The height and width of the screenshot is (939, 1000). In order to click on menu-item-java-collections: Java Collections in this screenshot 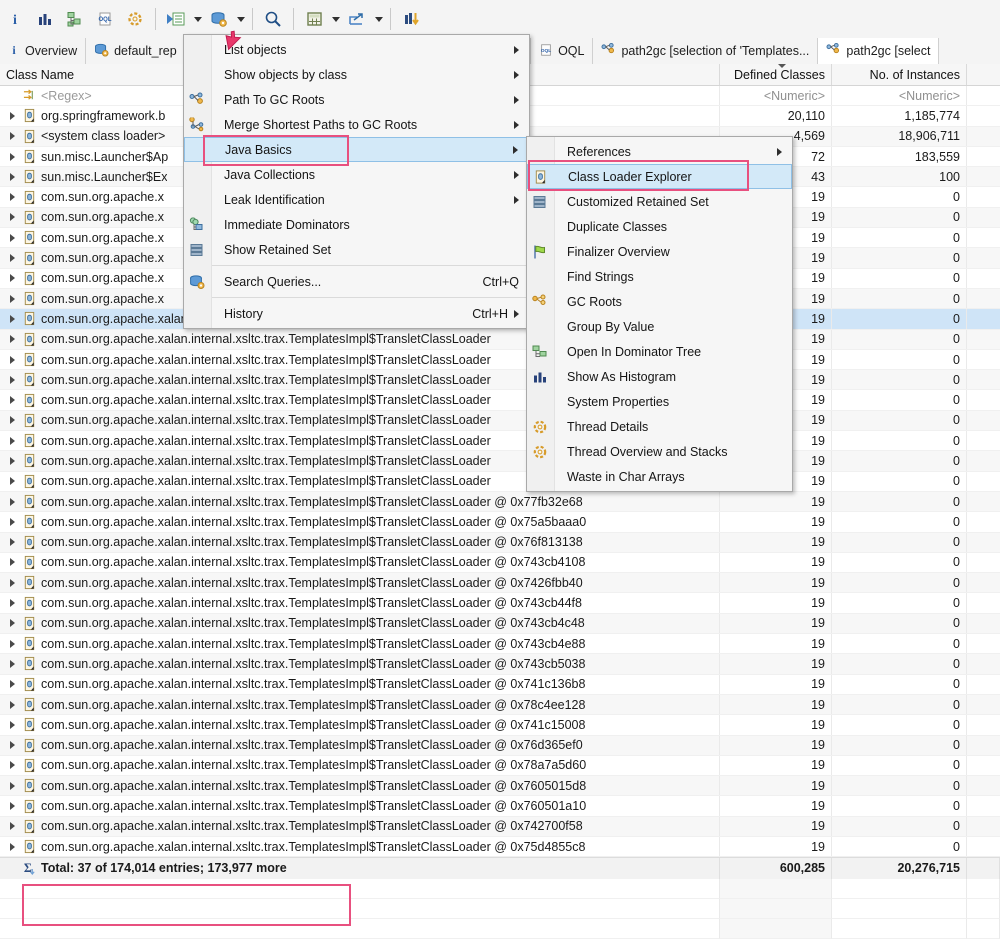, I will do `click(356, 174)`.